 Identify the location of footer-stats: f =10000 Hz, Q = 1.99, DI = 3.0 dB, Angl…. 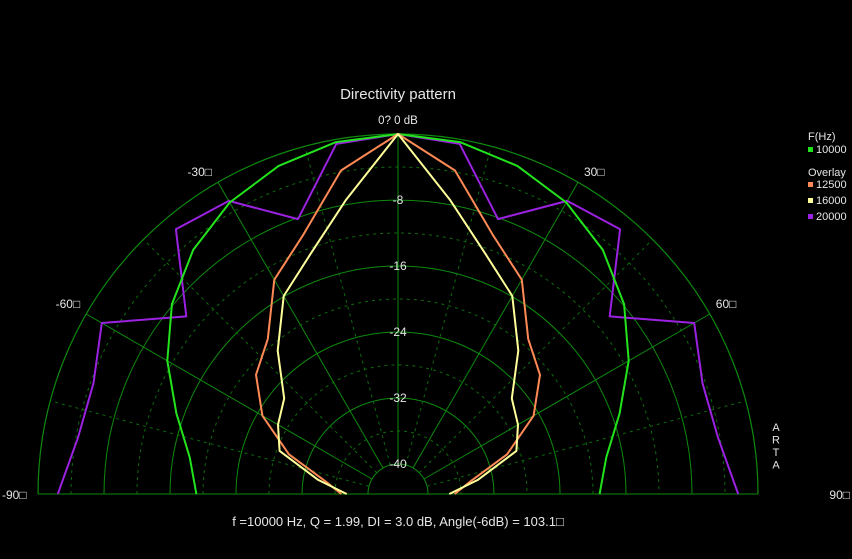
(398, 521).